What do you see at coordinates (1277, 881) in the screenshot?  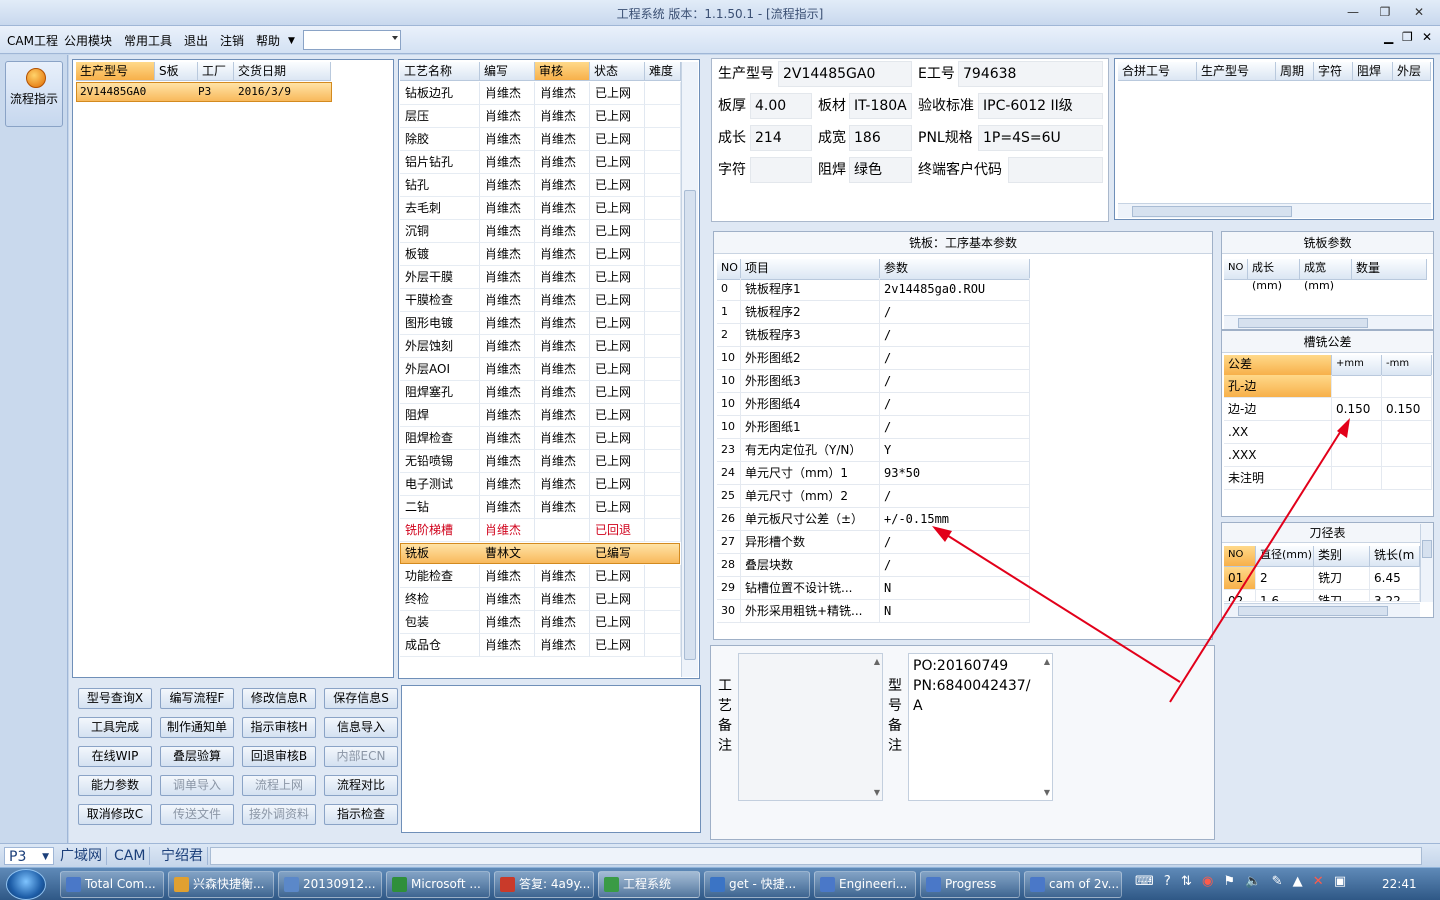 I see `pen-icon: ✎` at bounding box center [1277, 881].